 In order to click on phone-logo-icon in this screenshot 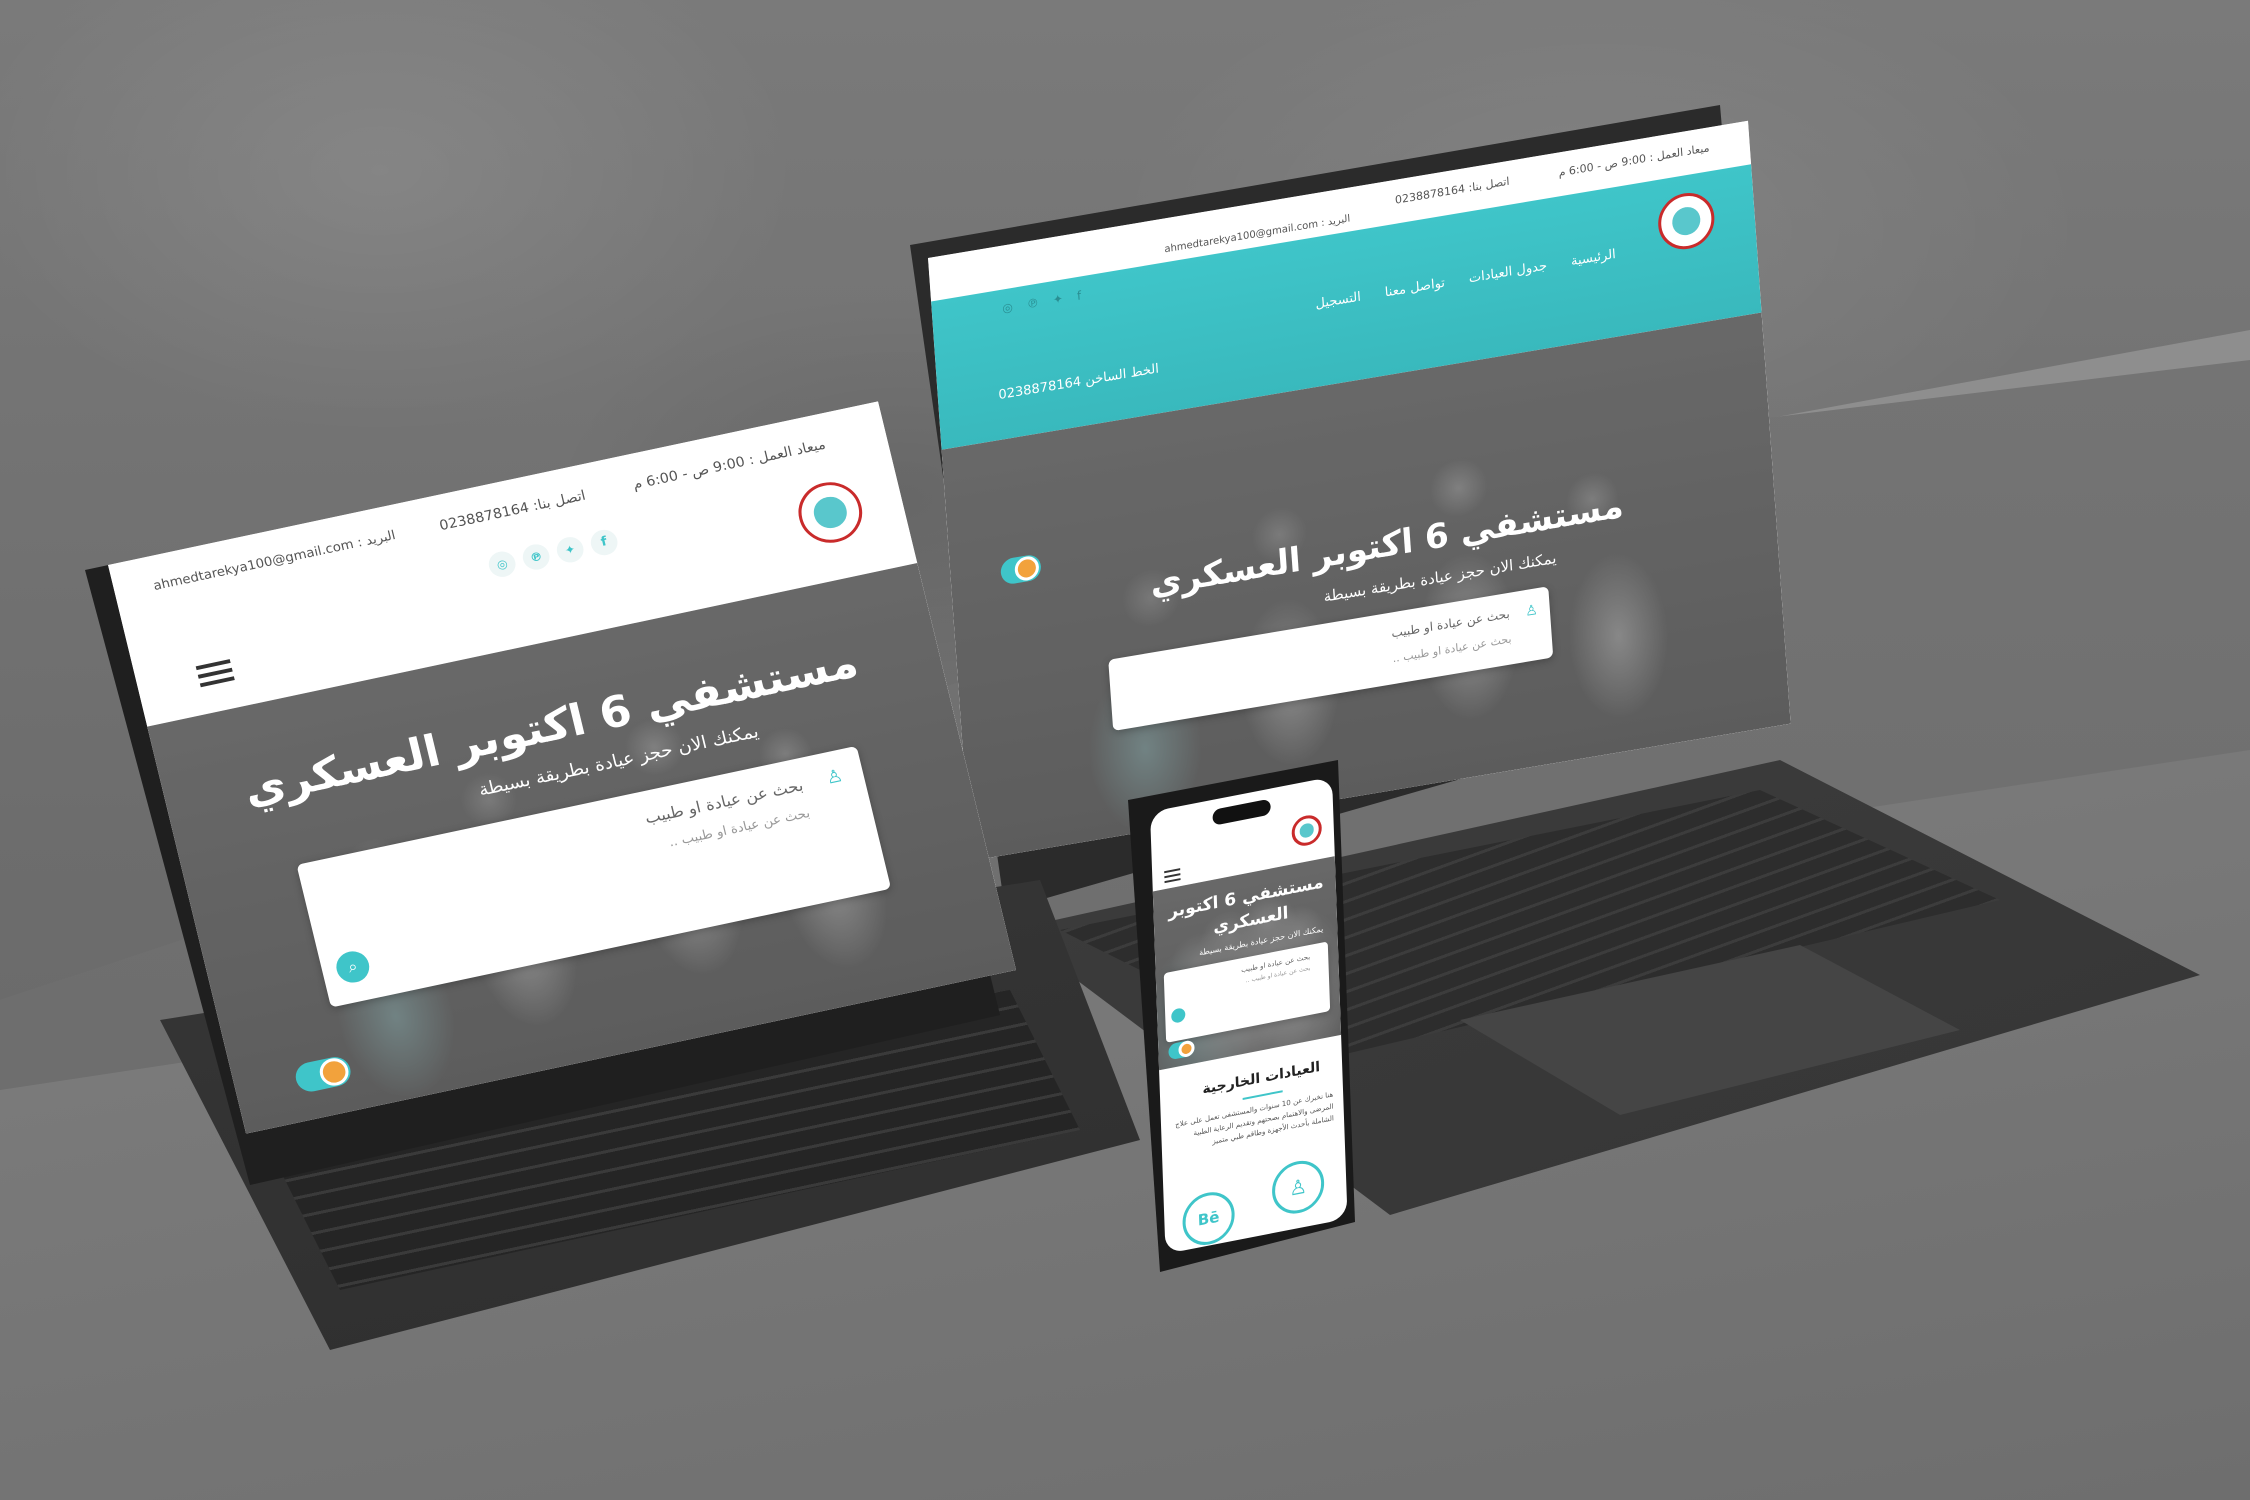, I will do `click(1307, 830)`.